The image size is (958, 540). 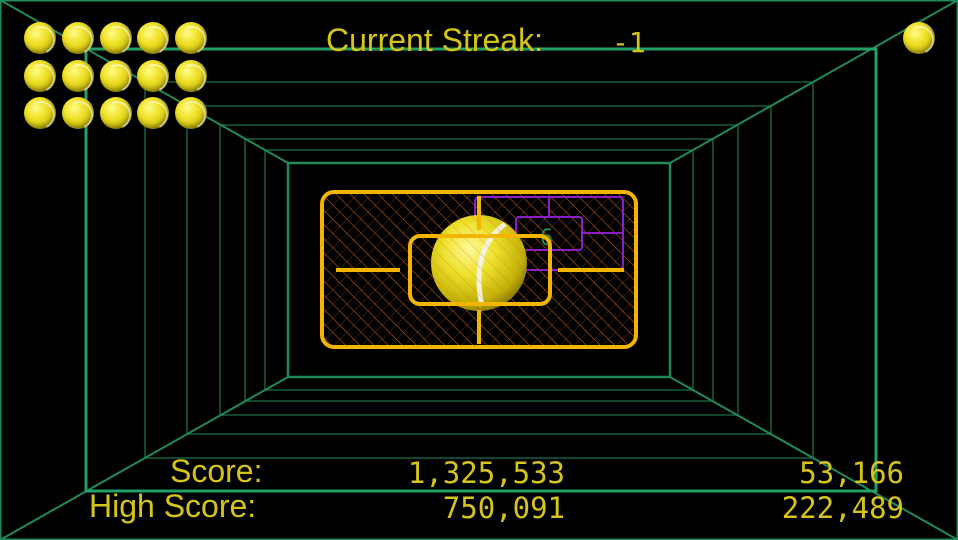 I want to click on high-score-value: 750,091, so click(x=503, y=508).